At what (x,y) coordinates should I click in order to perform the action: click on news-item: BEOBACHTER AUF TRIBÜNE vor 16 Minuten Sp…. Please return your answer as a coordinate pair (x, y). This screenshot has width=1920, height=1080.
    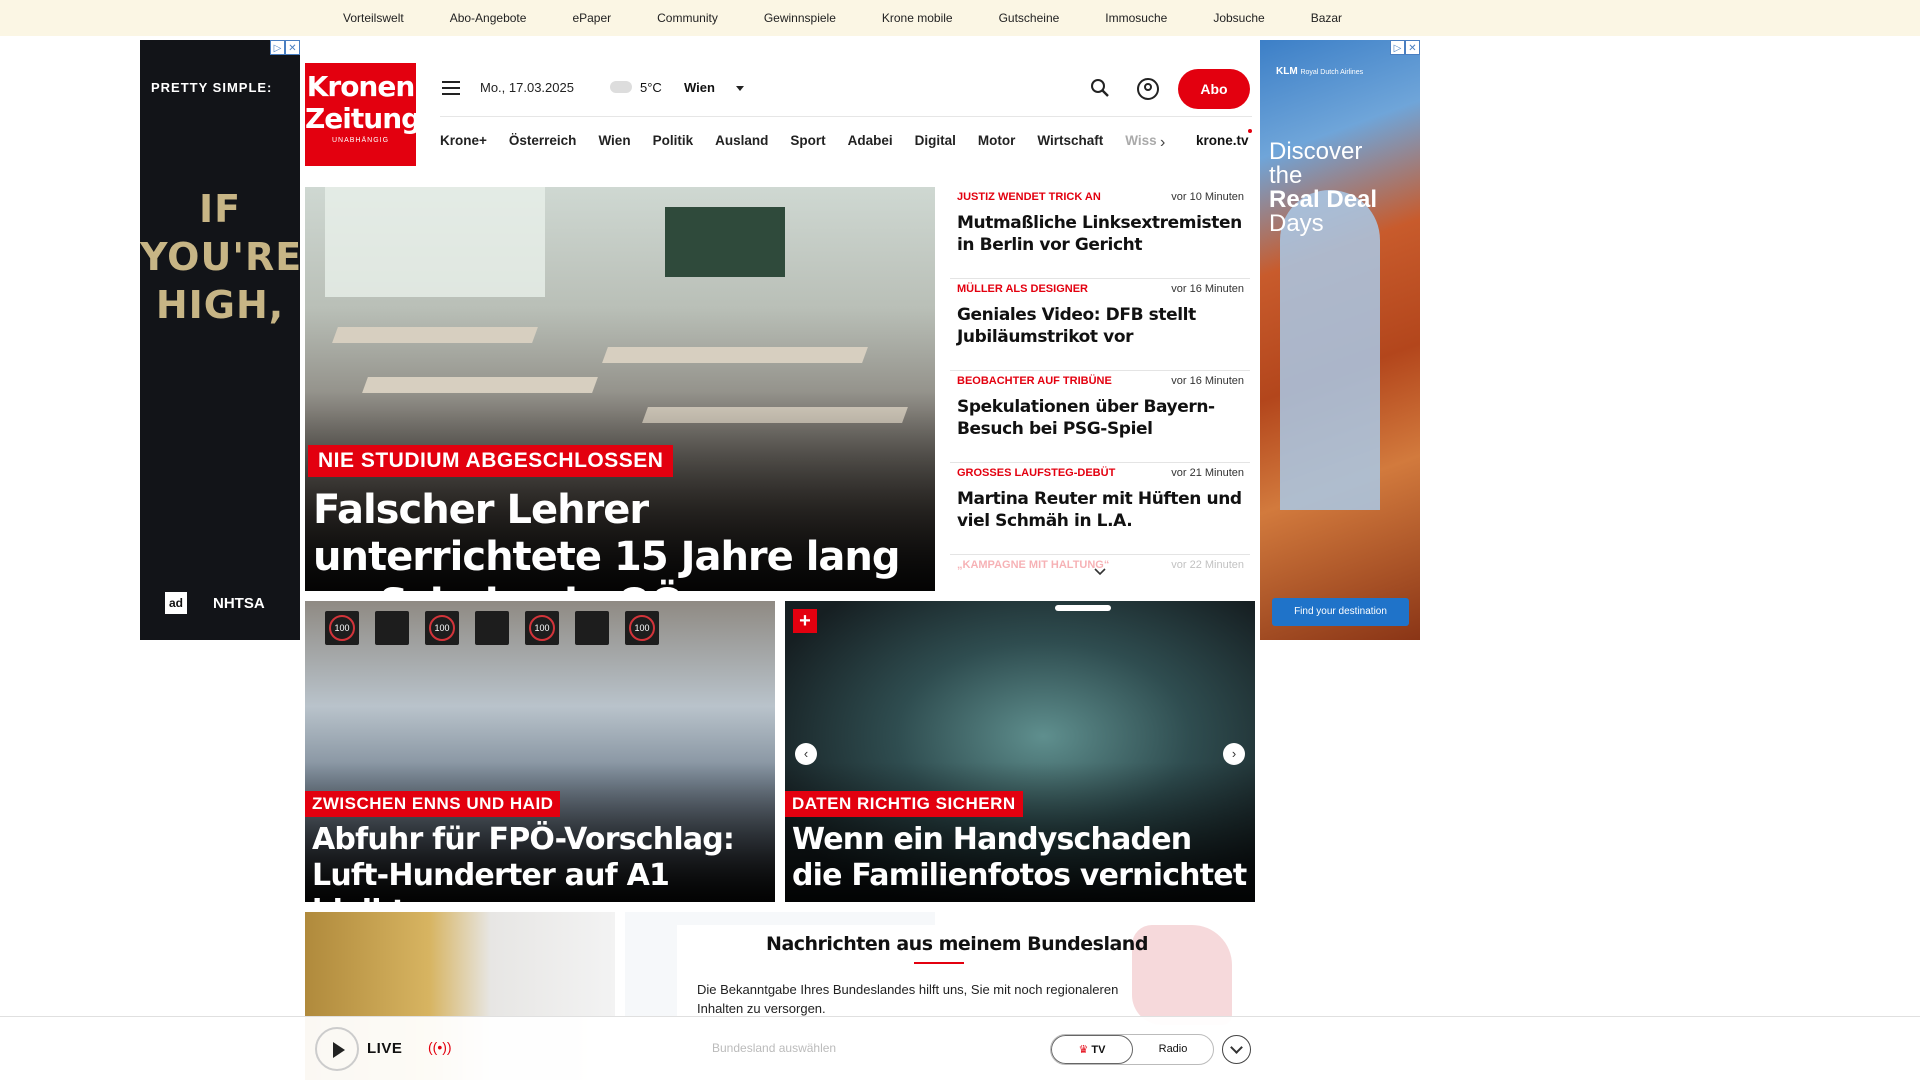
    Looking at the image, I should click on (1100, 417).